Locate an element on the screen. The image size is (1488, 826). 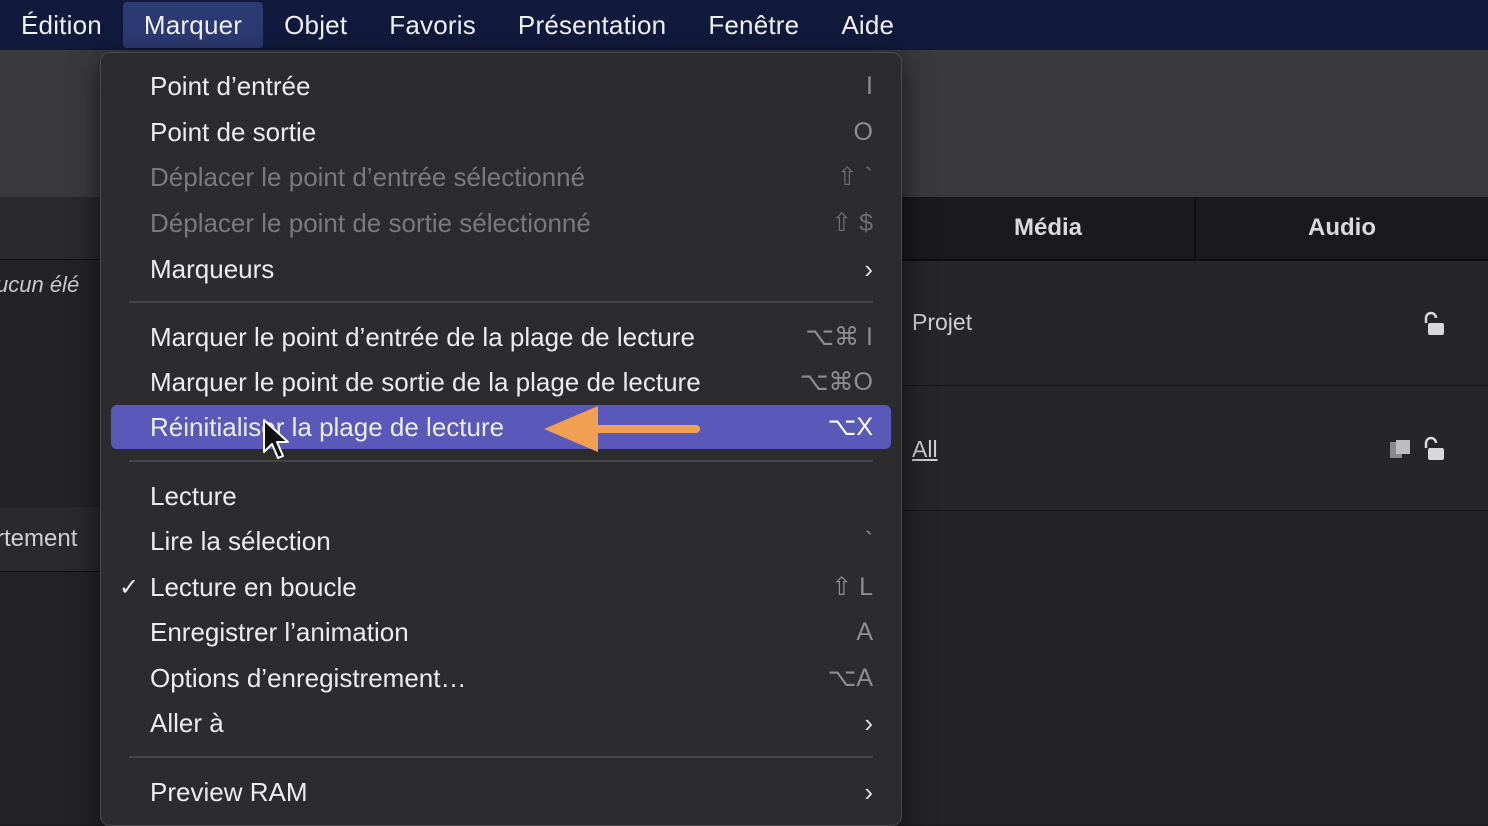
menu-item-lire-selection: Lire la sélection ` is located at coordinates (501, 541).